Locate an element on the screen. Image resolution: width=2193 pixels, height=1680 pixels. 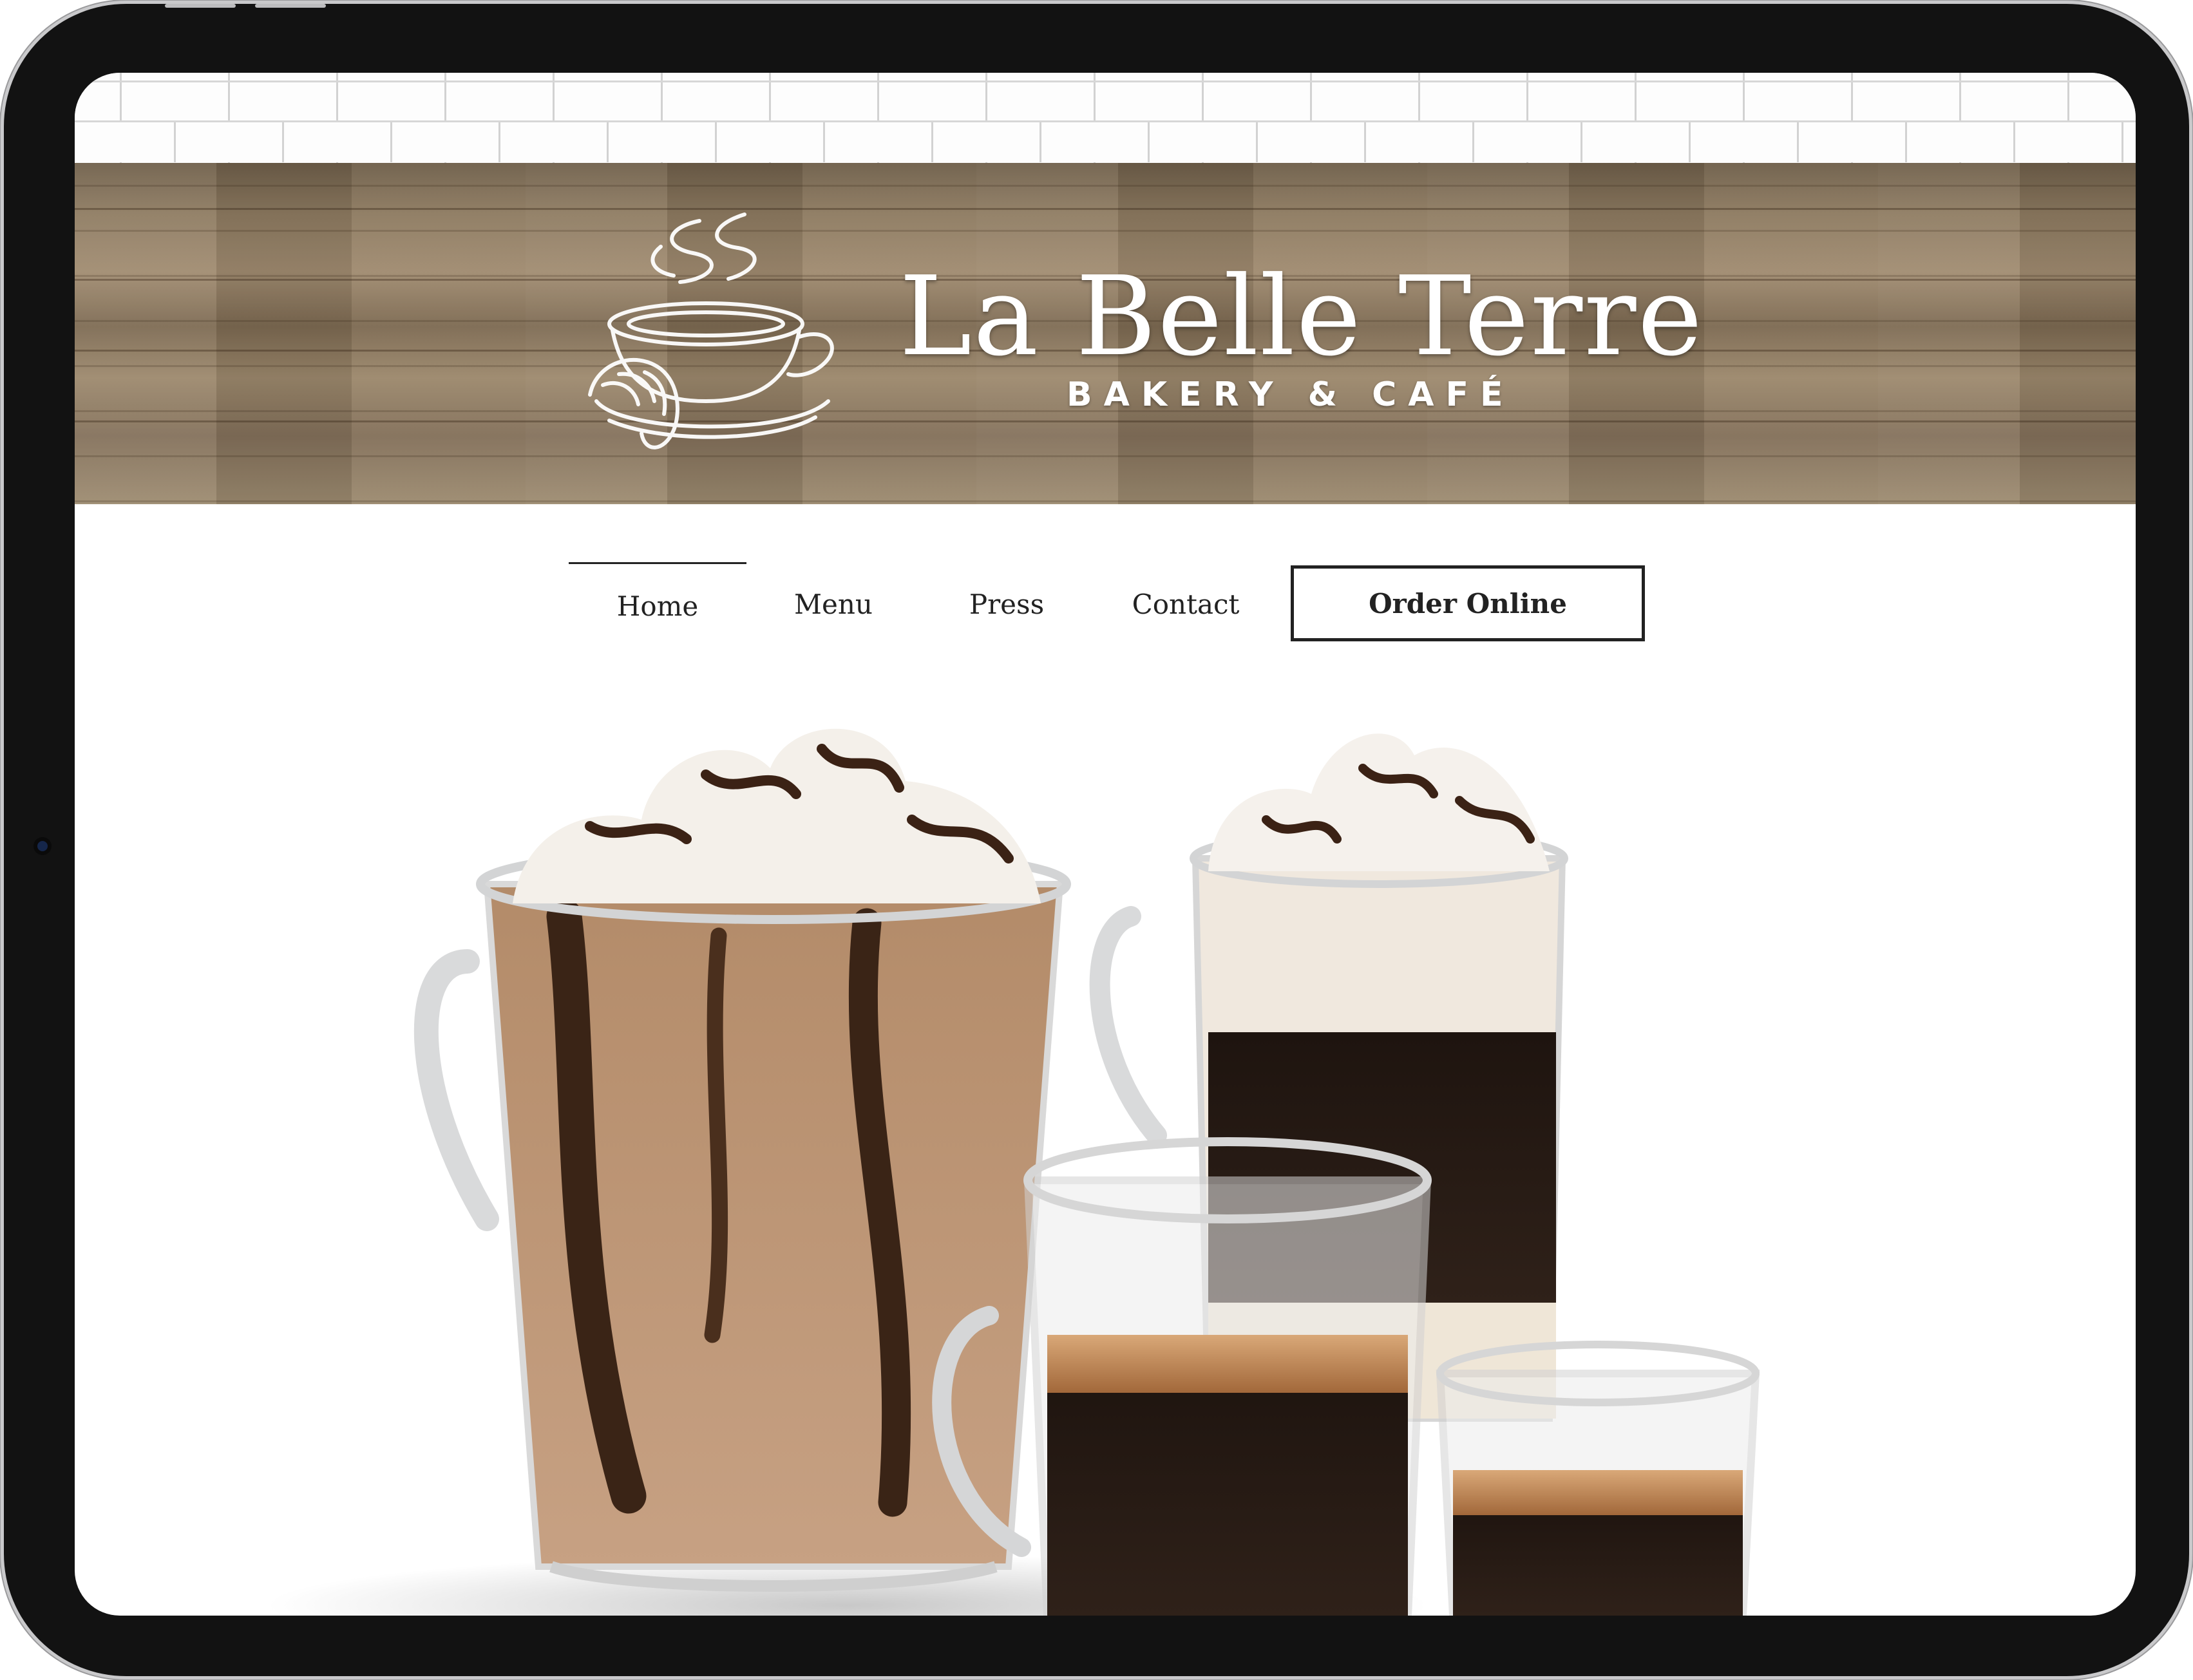
main-navigation: Home Menu Press Contact Order Online is located at coordinates (1105, 604).